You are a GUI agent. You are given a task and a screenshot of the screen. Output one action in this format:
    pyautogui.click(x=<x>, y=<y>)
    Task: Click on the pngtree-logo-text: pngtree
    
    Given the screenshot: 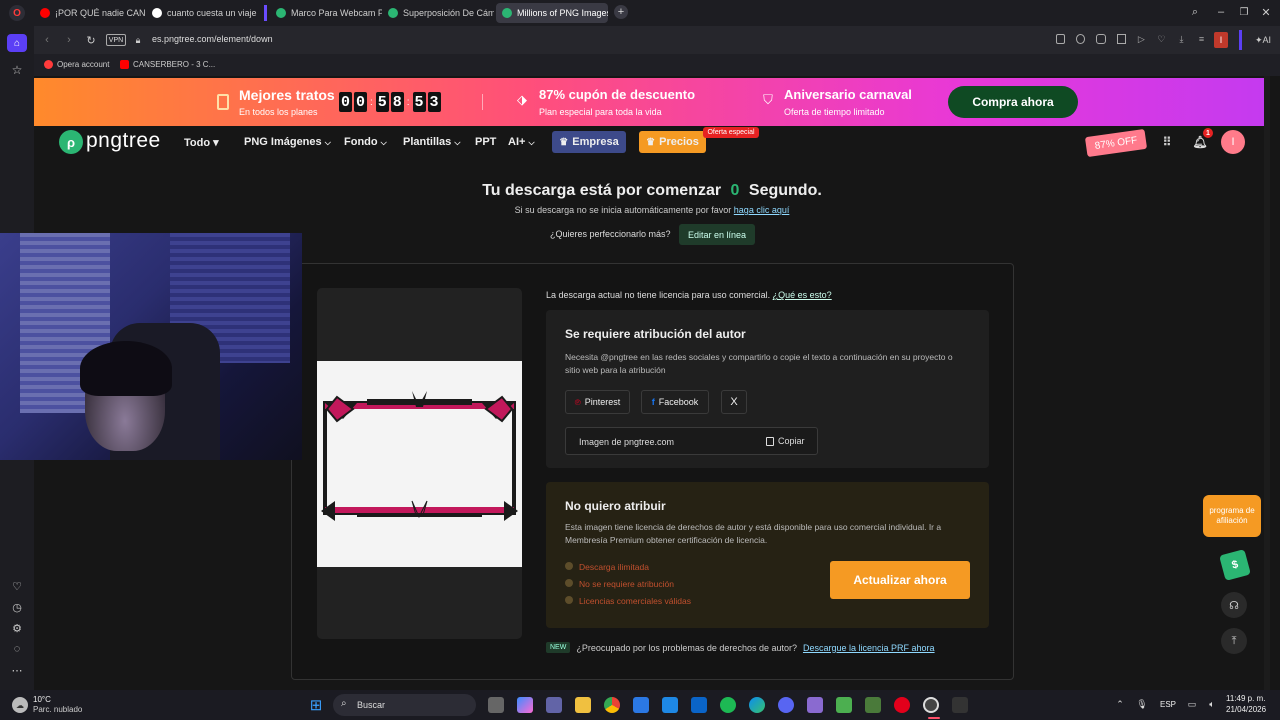 What is the action you would take?
    pyautogui.click(x=123, y=141)
    